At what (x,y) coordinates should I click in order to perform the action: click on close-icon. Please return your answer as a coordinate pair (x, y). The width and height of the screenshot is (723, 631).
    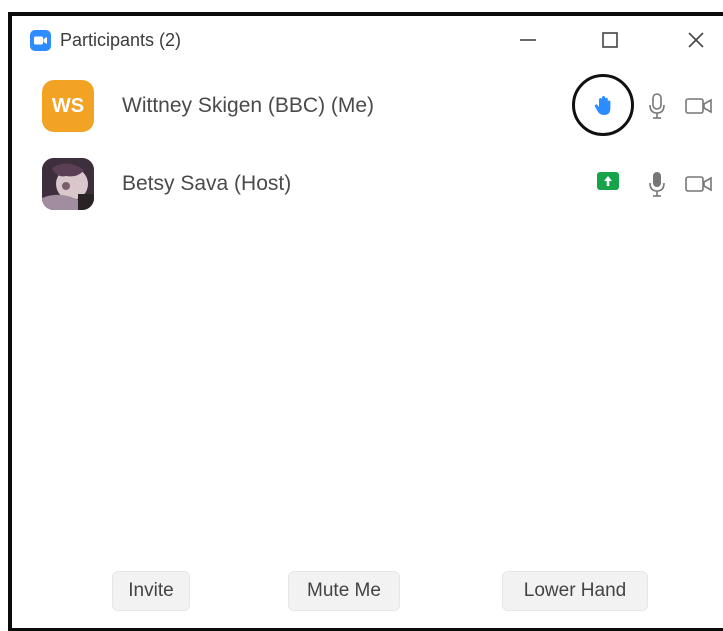
    Looking at the image, I should click on (696, 40).